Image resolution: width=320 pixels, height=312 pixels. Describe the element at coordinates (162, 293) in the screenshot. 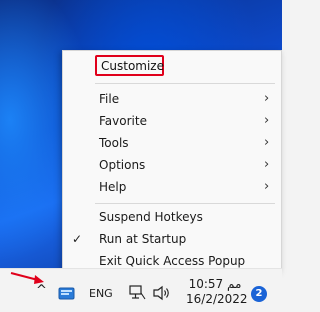

I see `volume-icon` at that location.